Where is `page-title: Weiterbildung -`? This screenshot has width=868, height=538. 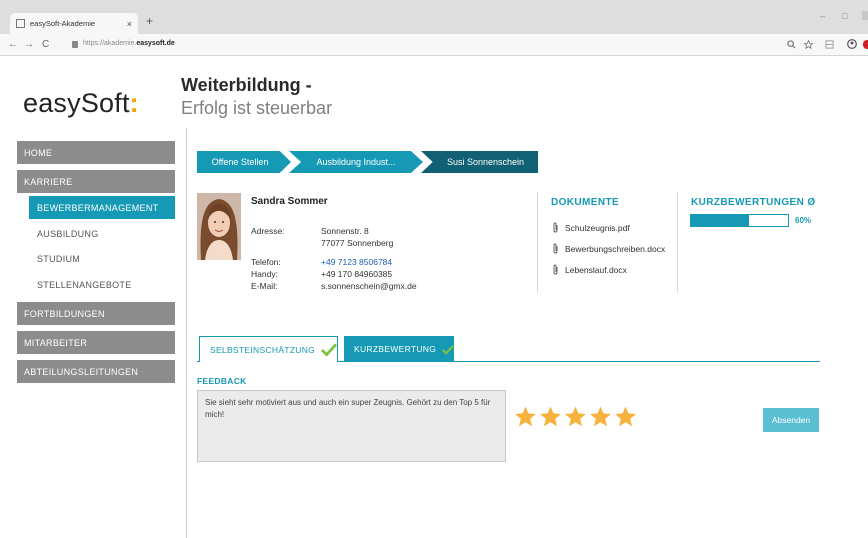 page-title: Weiterbildung - is located at coordinates (246, 85).